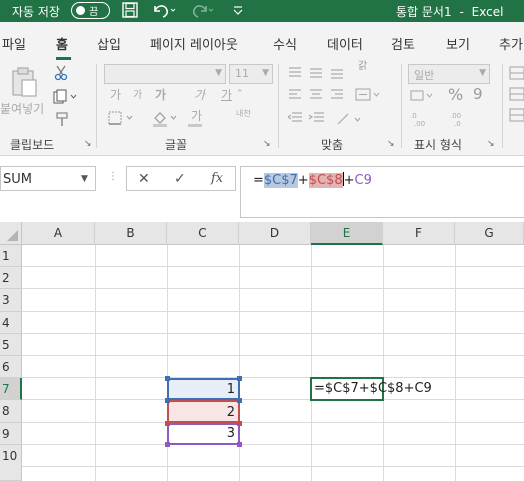 This screenshot has width=524, height=481. What do you see at coordinates (419, 233) in the screenshot?
I see `column-header-f: F` at bounding box center [419, 233].